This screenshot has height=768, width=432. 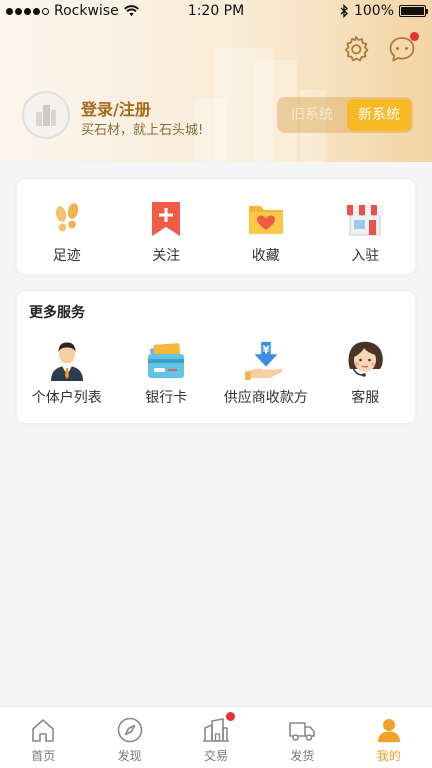 What do you see at coordinates (312, 115) in the screenshot?
I see `old-system-button: 旧系统` at bounding box center [312, 115].